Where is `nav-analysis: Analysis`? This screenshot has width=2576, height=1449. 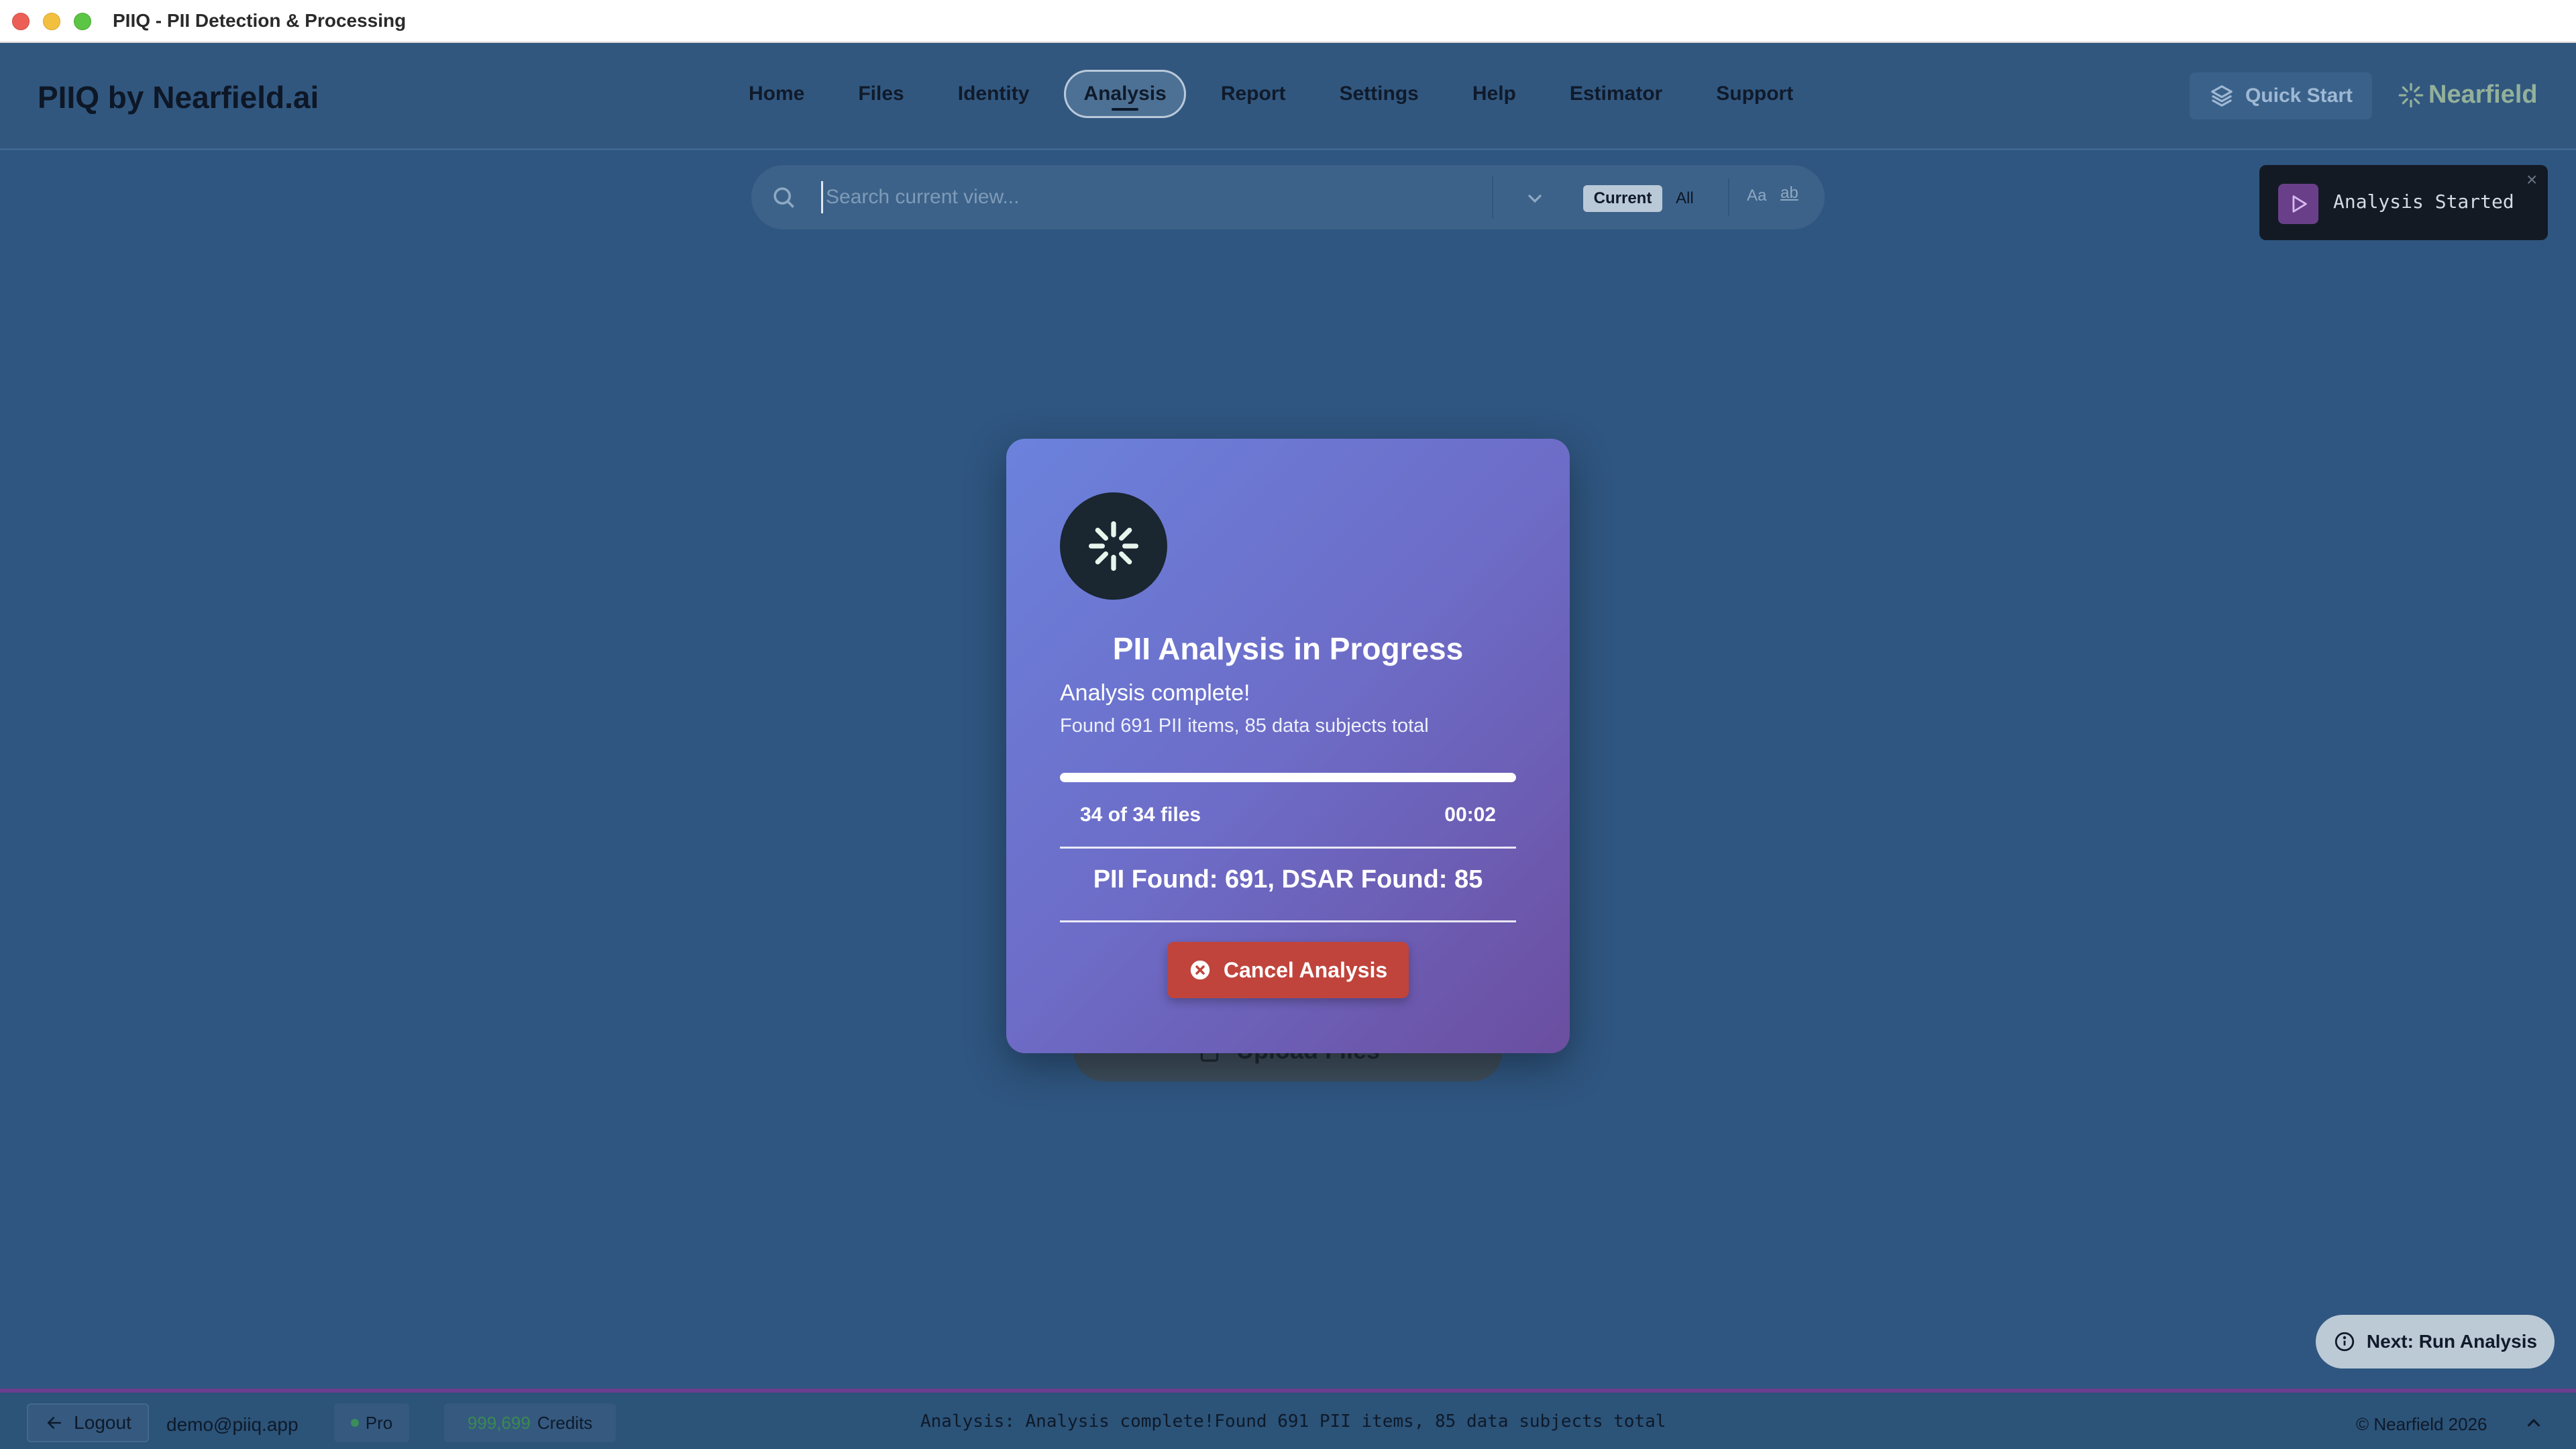
nav-analysis: Analysis is located at coordinates (1125, 94).